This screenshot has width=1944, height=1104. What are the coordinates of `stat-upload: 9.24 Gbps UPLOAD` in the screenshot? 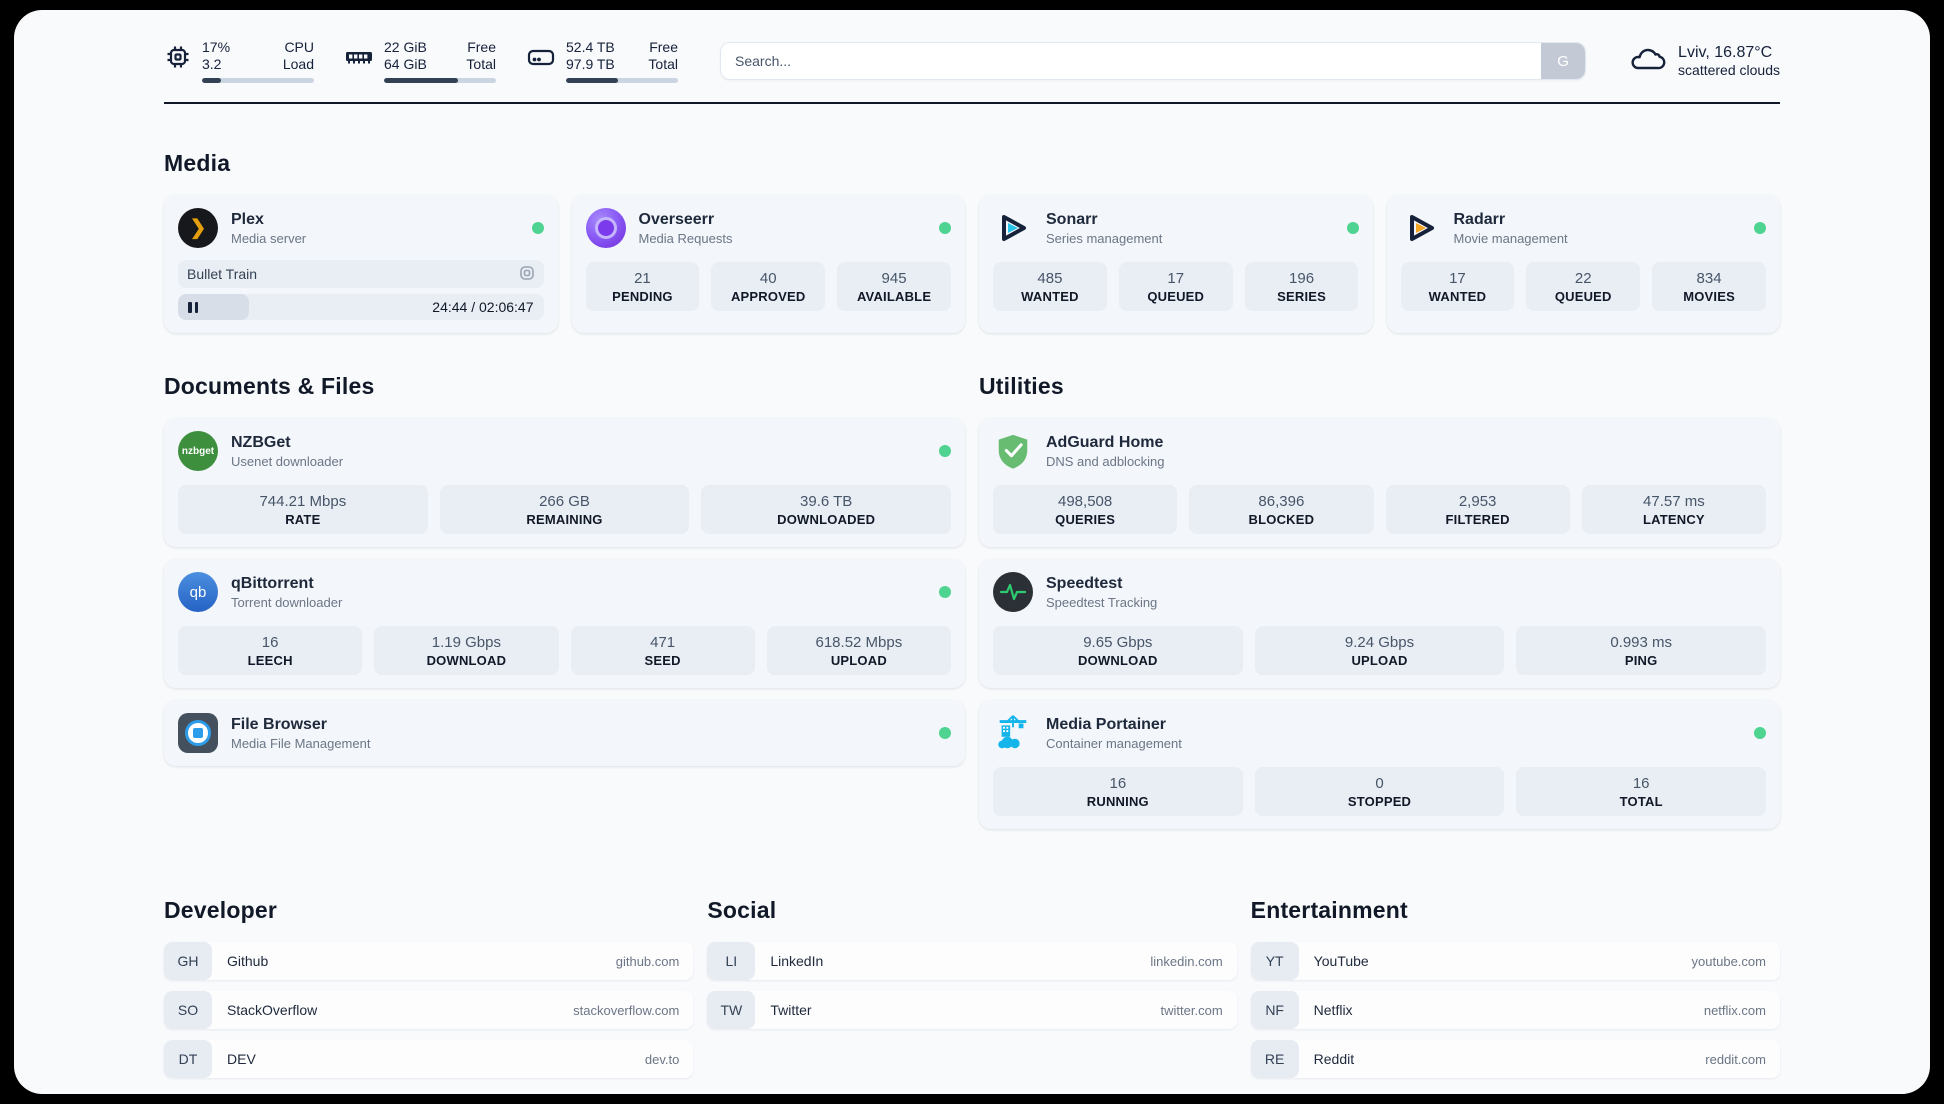 It's located at (1379, 650).